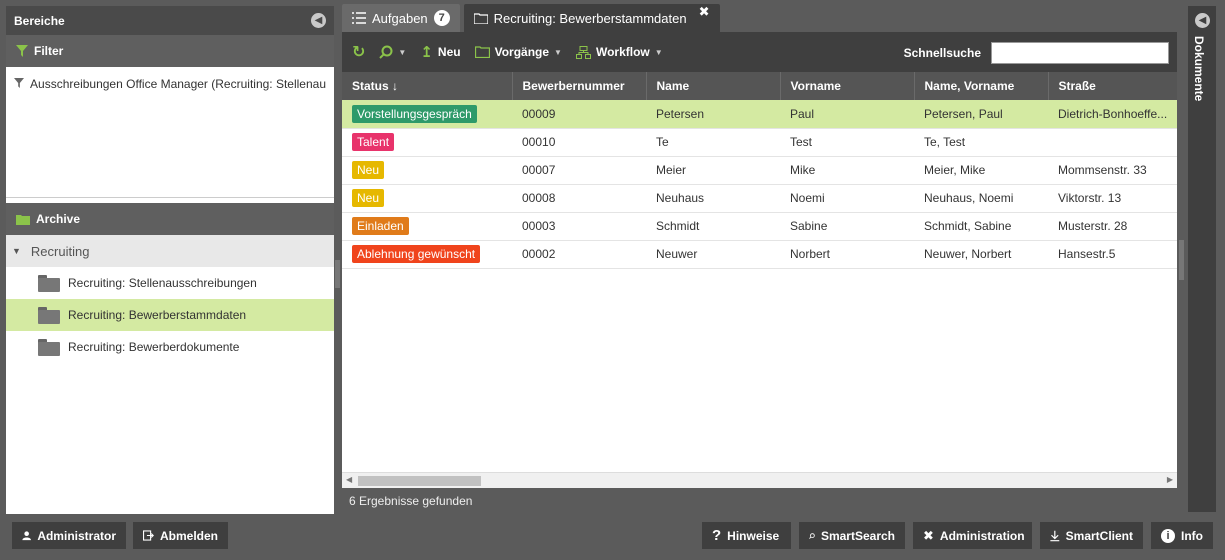 The width and height of the screenshot is (1225, 560). Describe the element at coordinates (414, 113) in the screenshot. I see `status-badge: Vorstellungsgespräch` at that location.